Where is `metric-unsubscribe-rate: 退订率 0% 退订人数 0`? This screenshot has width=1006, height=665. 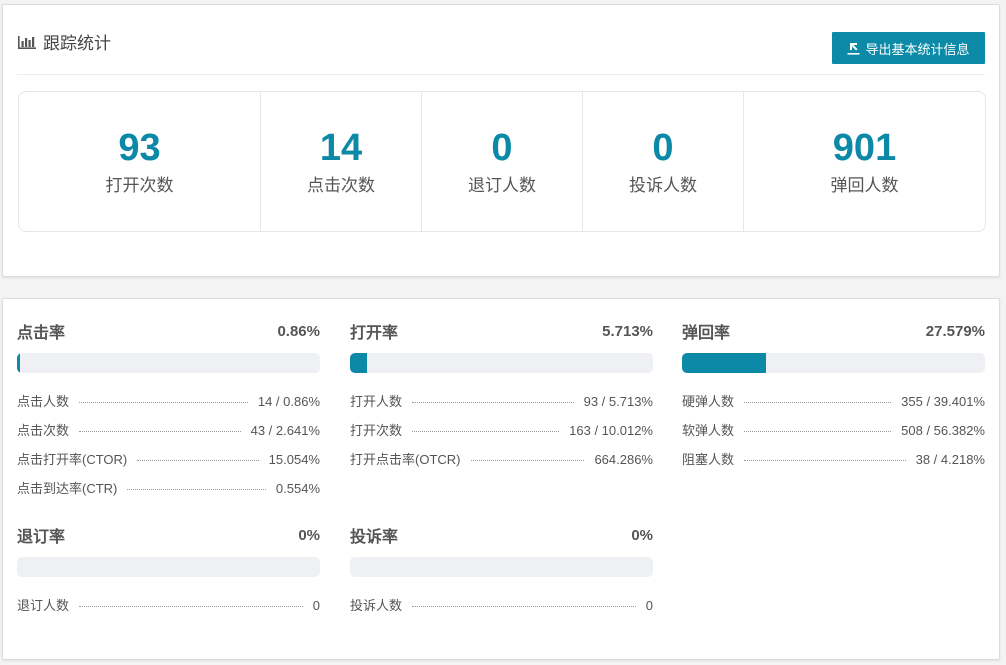 metric-unsubscribe-rate: 退订率 0% 退订人数 0 is located at coordinates (168, 573).